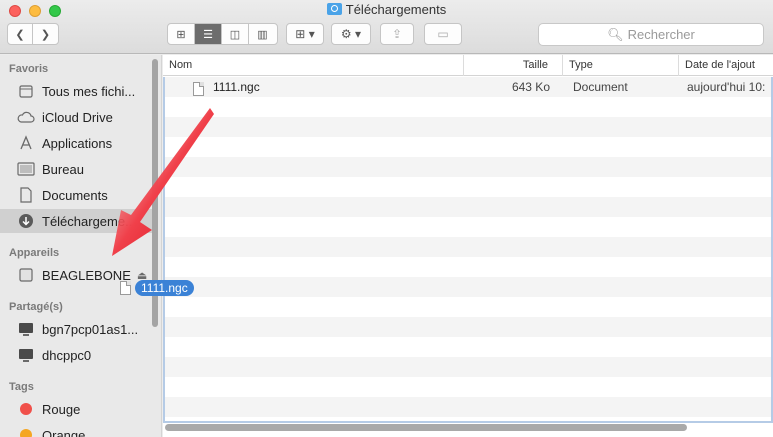  I want to click on red-tag-icon, so click(26, 409).